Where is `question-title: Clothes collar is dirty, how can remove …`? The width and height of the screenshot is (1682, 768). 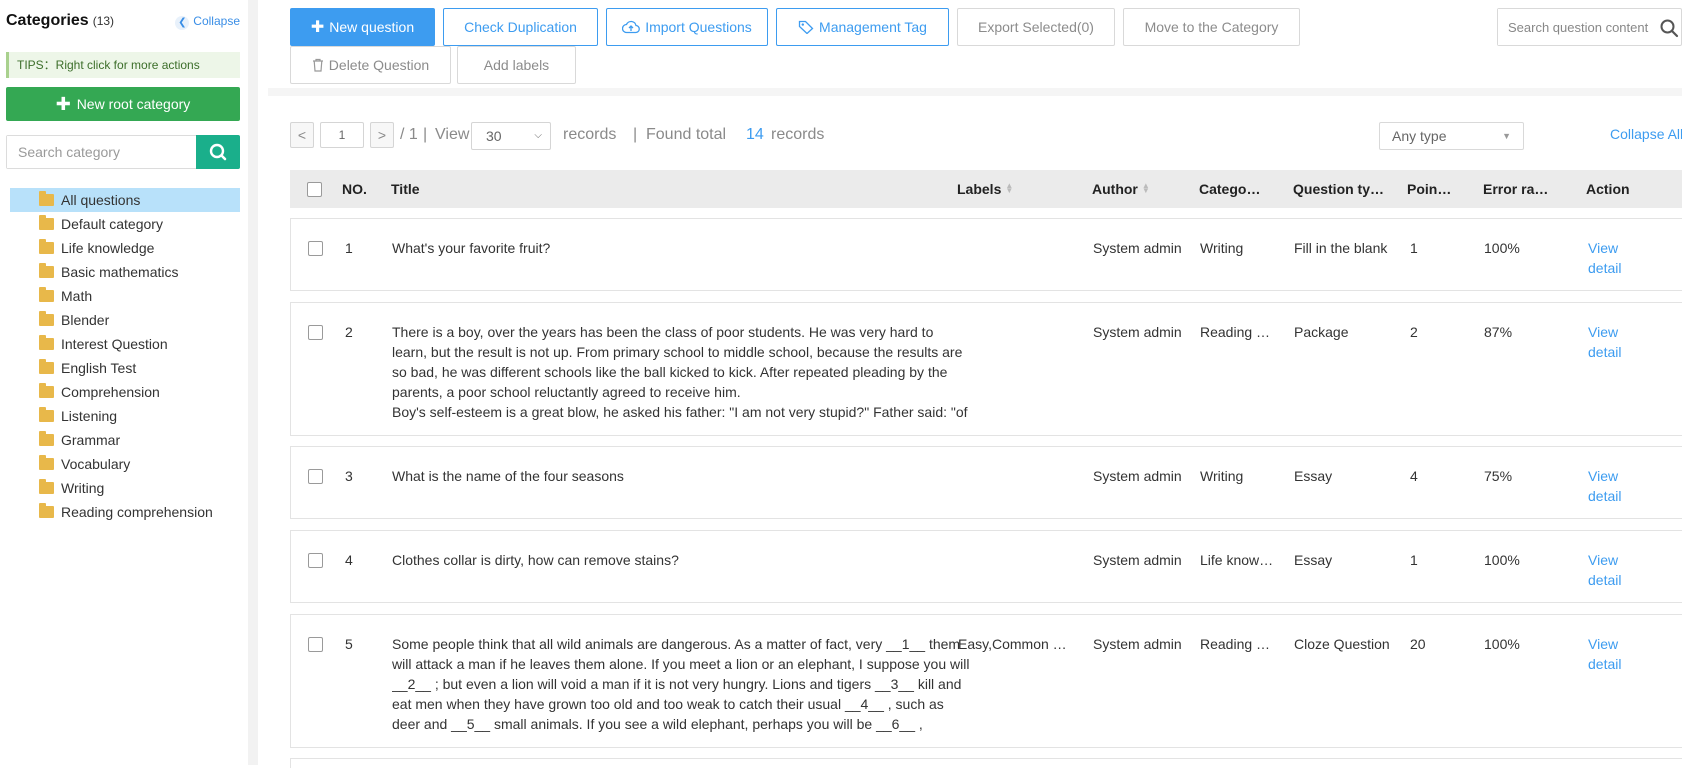
question-title: Clothes collar is dirty, how can remove … is located at coordinates (535, 560).